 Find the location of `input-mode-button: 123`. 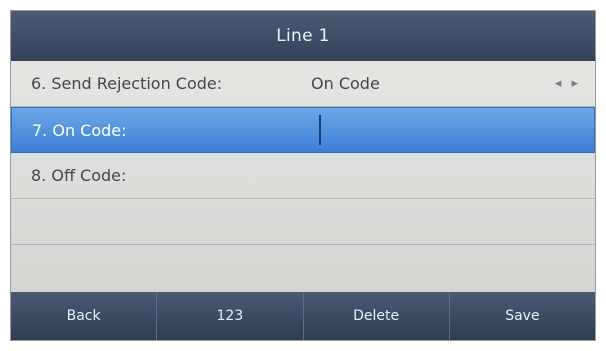

input-mode-button: 123 is located at coordinates (230, 316).